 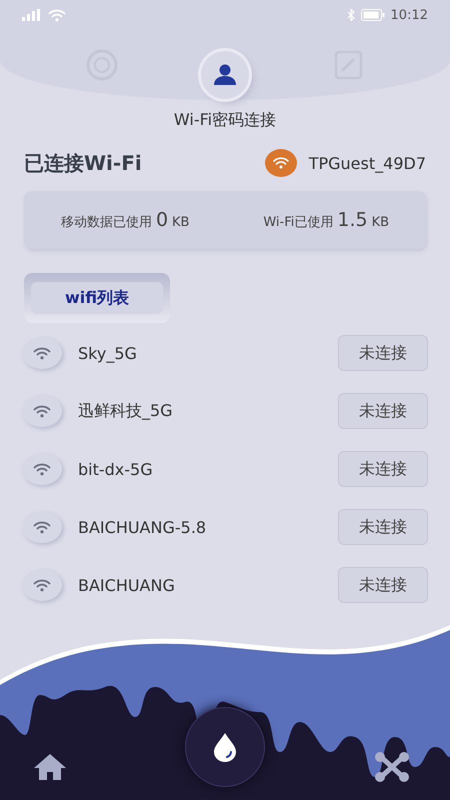 What do you see at coordinates (367, 163) in the screenshot?
I see `connected-ssid: TPGuest_49D7` at bounding box center [367, 163].